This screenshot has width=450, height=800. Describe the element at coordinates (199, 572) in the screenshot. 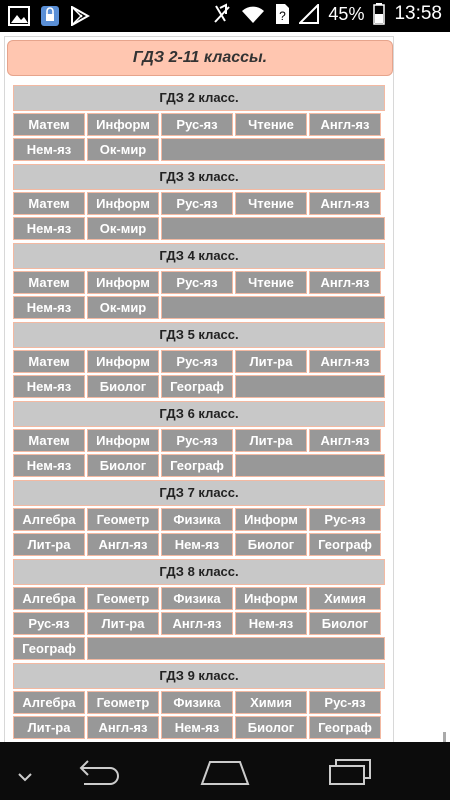

I see `grade-title: ГДЗ 8 класс.` at that location.